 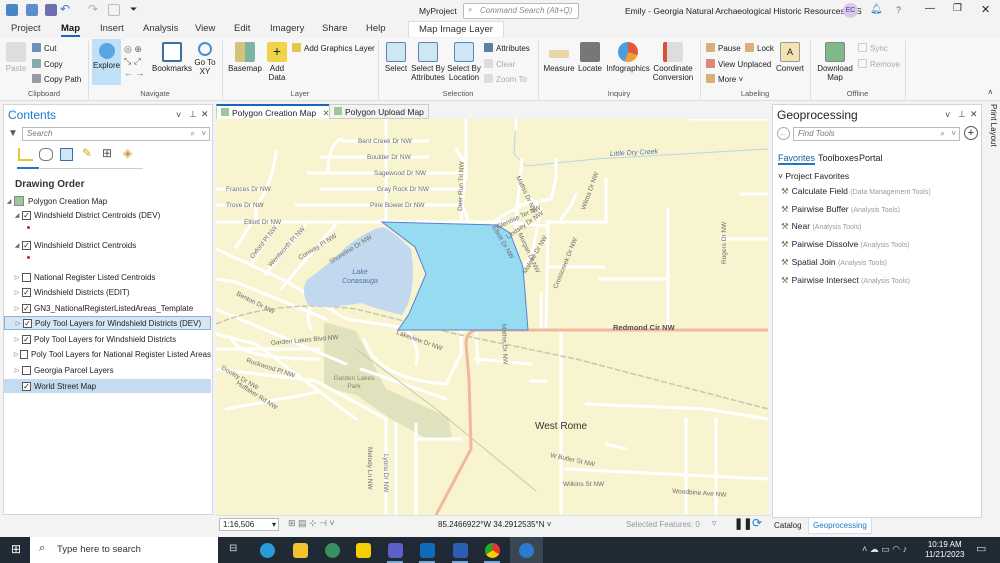 What do you see at coordinates (759, 48) in the screenshot?
I see `lock-labeling-button: Lock` at bounding box center [759, 48].